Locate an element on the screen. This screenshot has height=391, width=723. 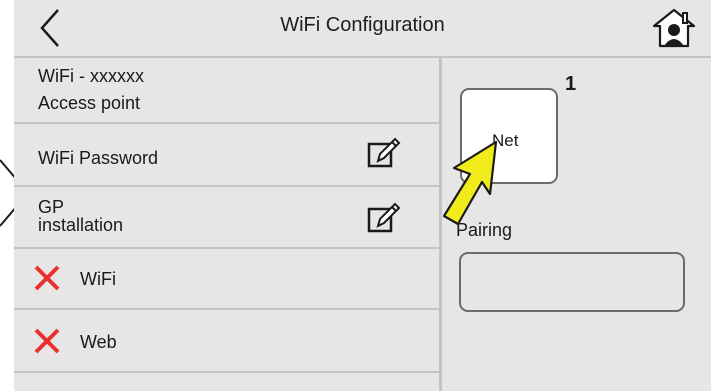
access-point-label: Access point is located at coordinates (89, 103).